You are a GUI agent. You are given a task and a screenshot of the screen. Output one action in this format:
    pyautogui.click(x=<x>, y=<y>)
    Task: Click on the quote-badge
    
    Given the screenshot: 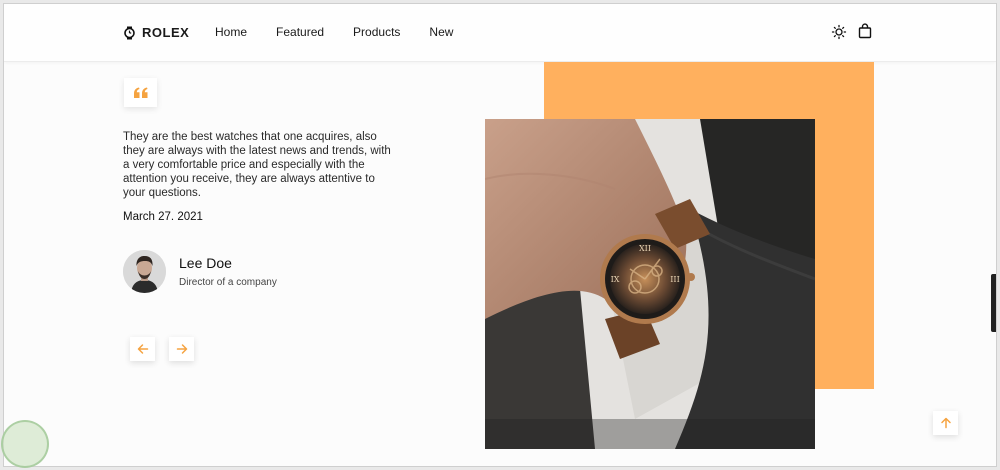 What is the action you would take?
    pyautogui.click(x=140, y=92)
    